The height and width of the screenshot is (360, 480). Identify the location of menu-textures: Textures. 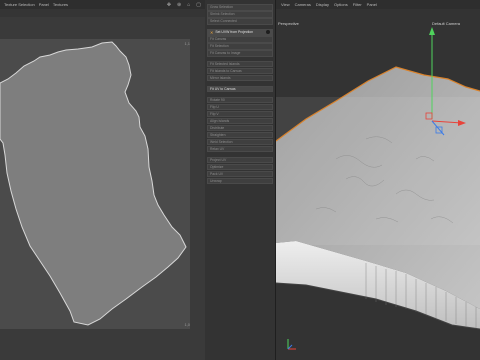
(60, 4).